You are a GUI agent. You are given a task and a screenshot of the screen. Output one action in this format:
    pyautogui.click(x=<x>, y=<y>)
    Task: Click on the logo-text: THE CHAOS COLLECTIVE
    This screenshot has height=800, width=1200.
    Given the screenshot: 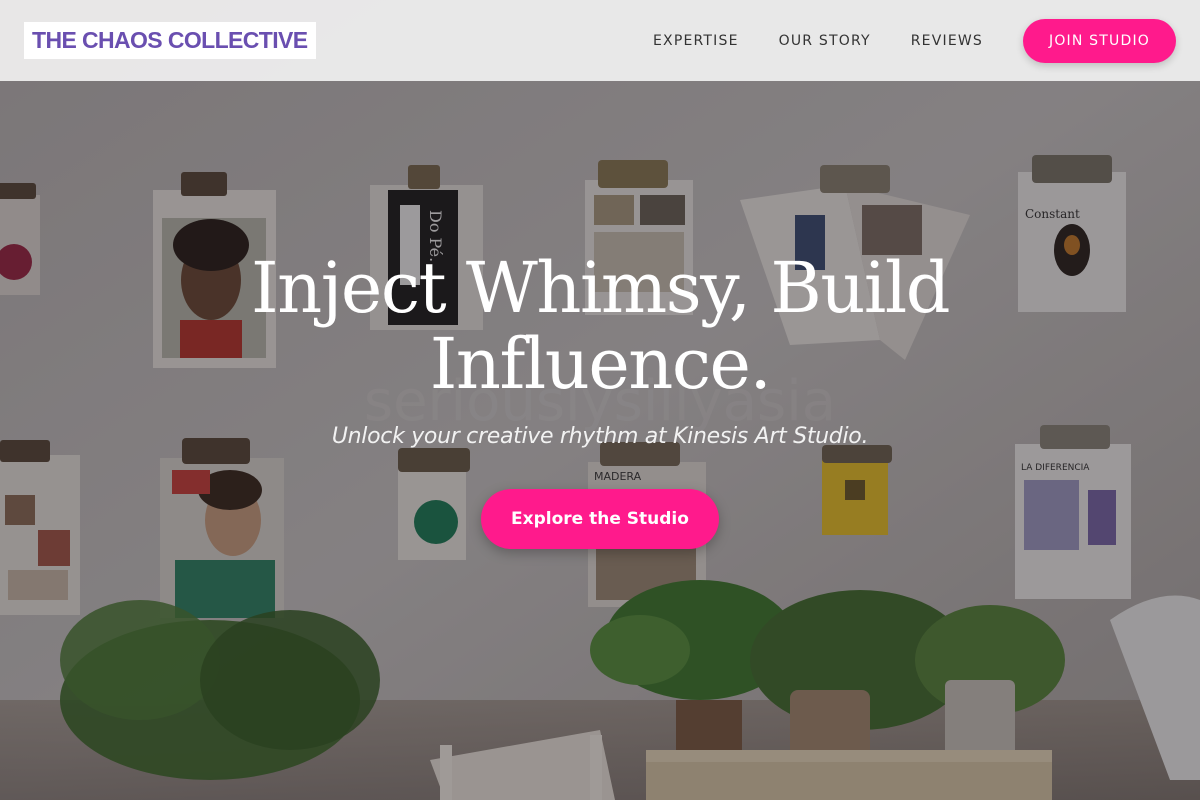 What is the action you would take?
    pyautogui.click(x=170, y=39)
    